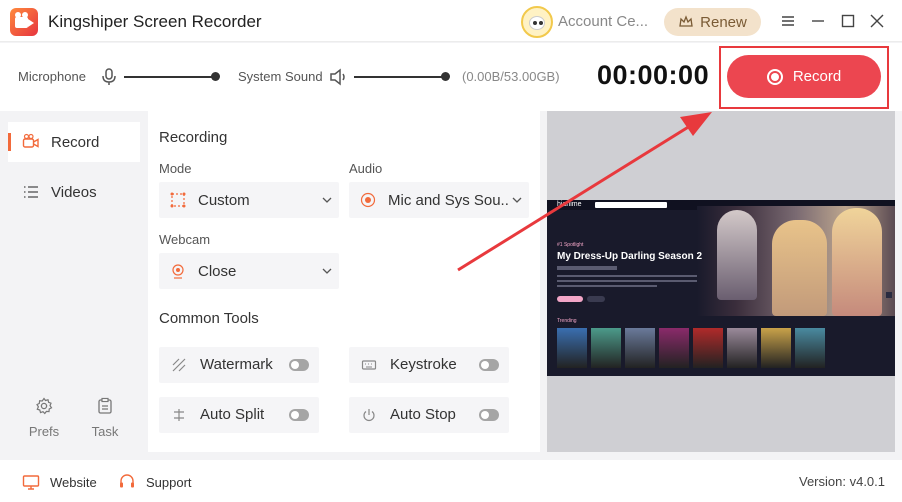 This screenshot has width=902, height=502. I want to click on tool-auto-split: Auto Split, so click(239, 415).